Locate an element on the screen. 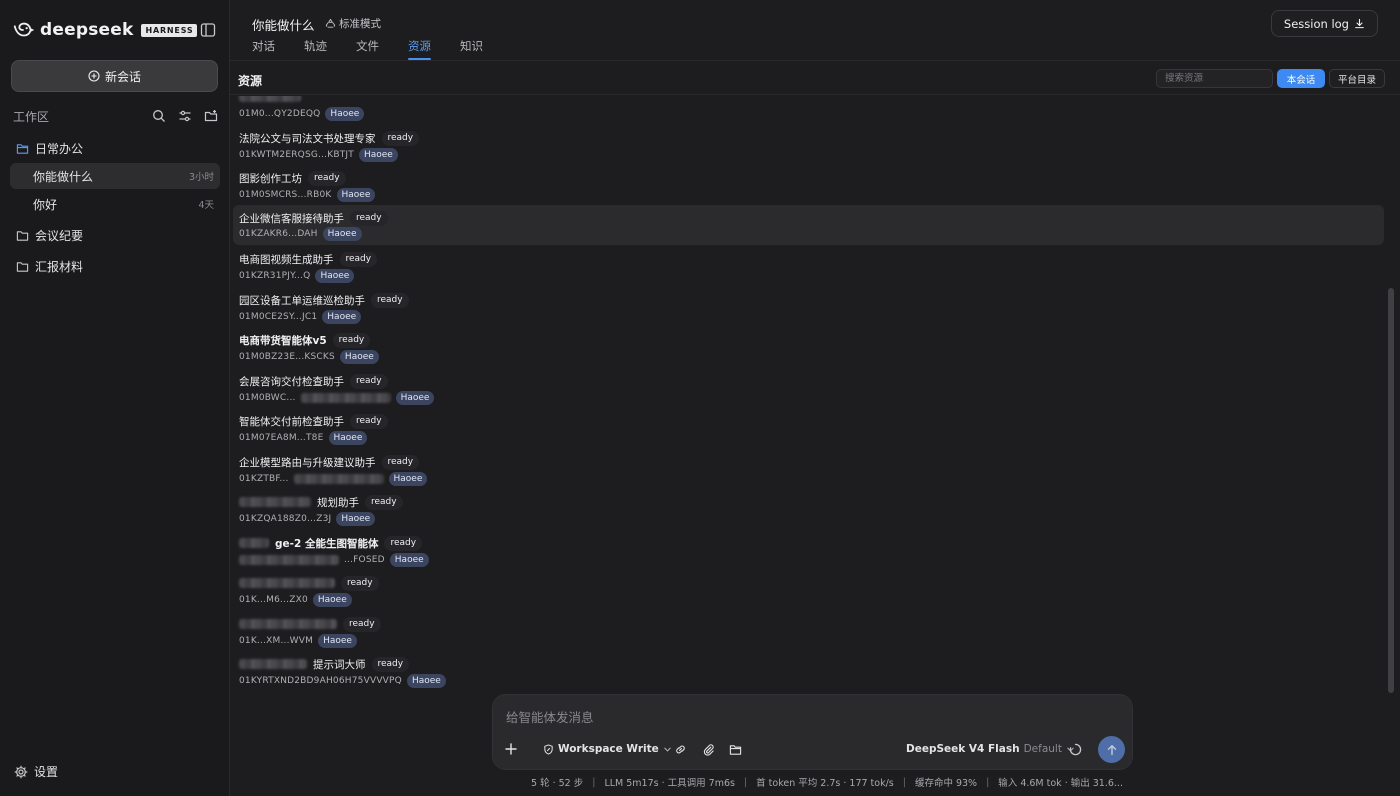 The width and height of the screenshot is (1400, 796). mode-indicator: 标准模式 is located at coordinates (353, 23).